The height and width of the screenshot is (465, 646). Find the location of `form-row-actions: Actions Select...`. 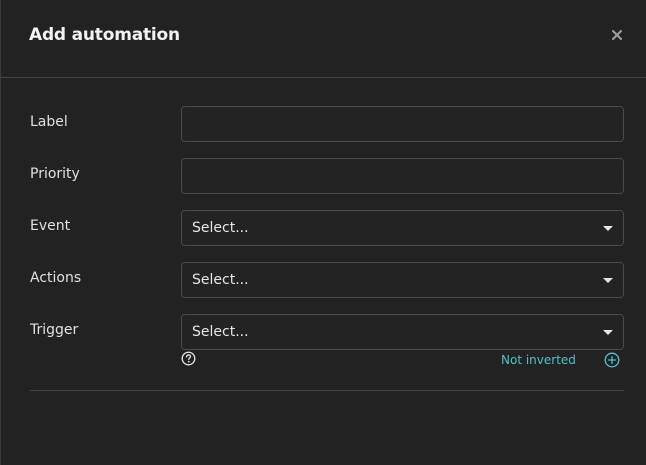

form-row-actions: Actions Select... is located at coordinates (323, 280).